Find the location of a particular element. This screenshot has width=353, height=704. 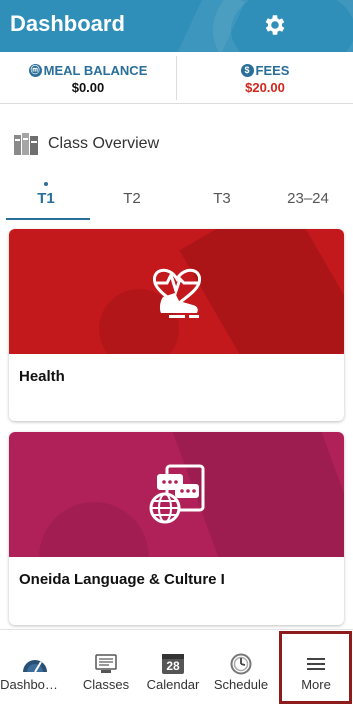

meal-balance: ⓜ MEAL BALANCE $0.00 is located at coordinates (88, 77).